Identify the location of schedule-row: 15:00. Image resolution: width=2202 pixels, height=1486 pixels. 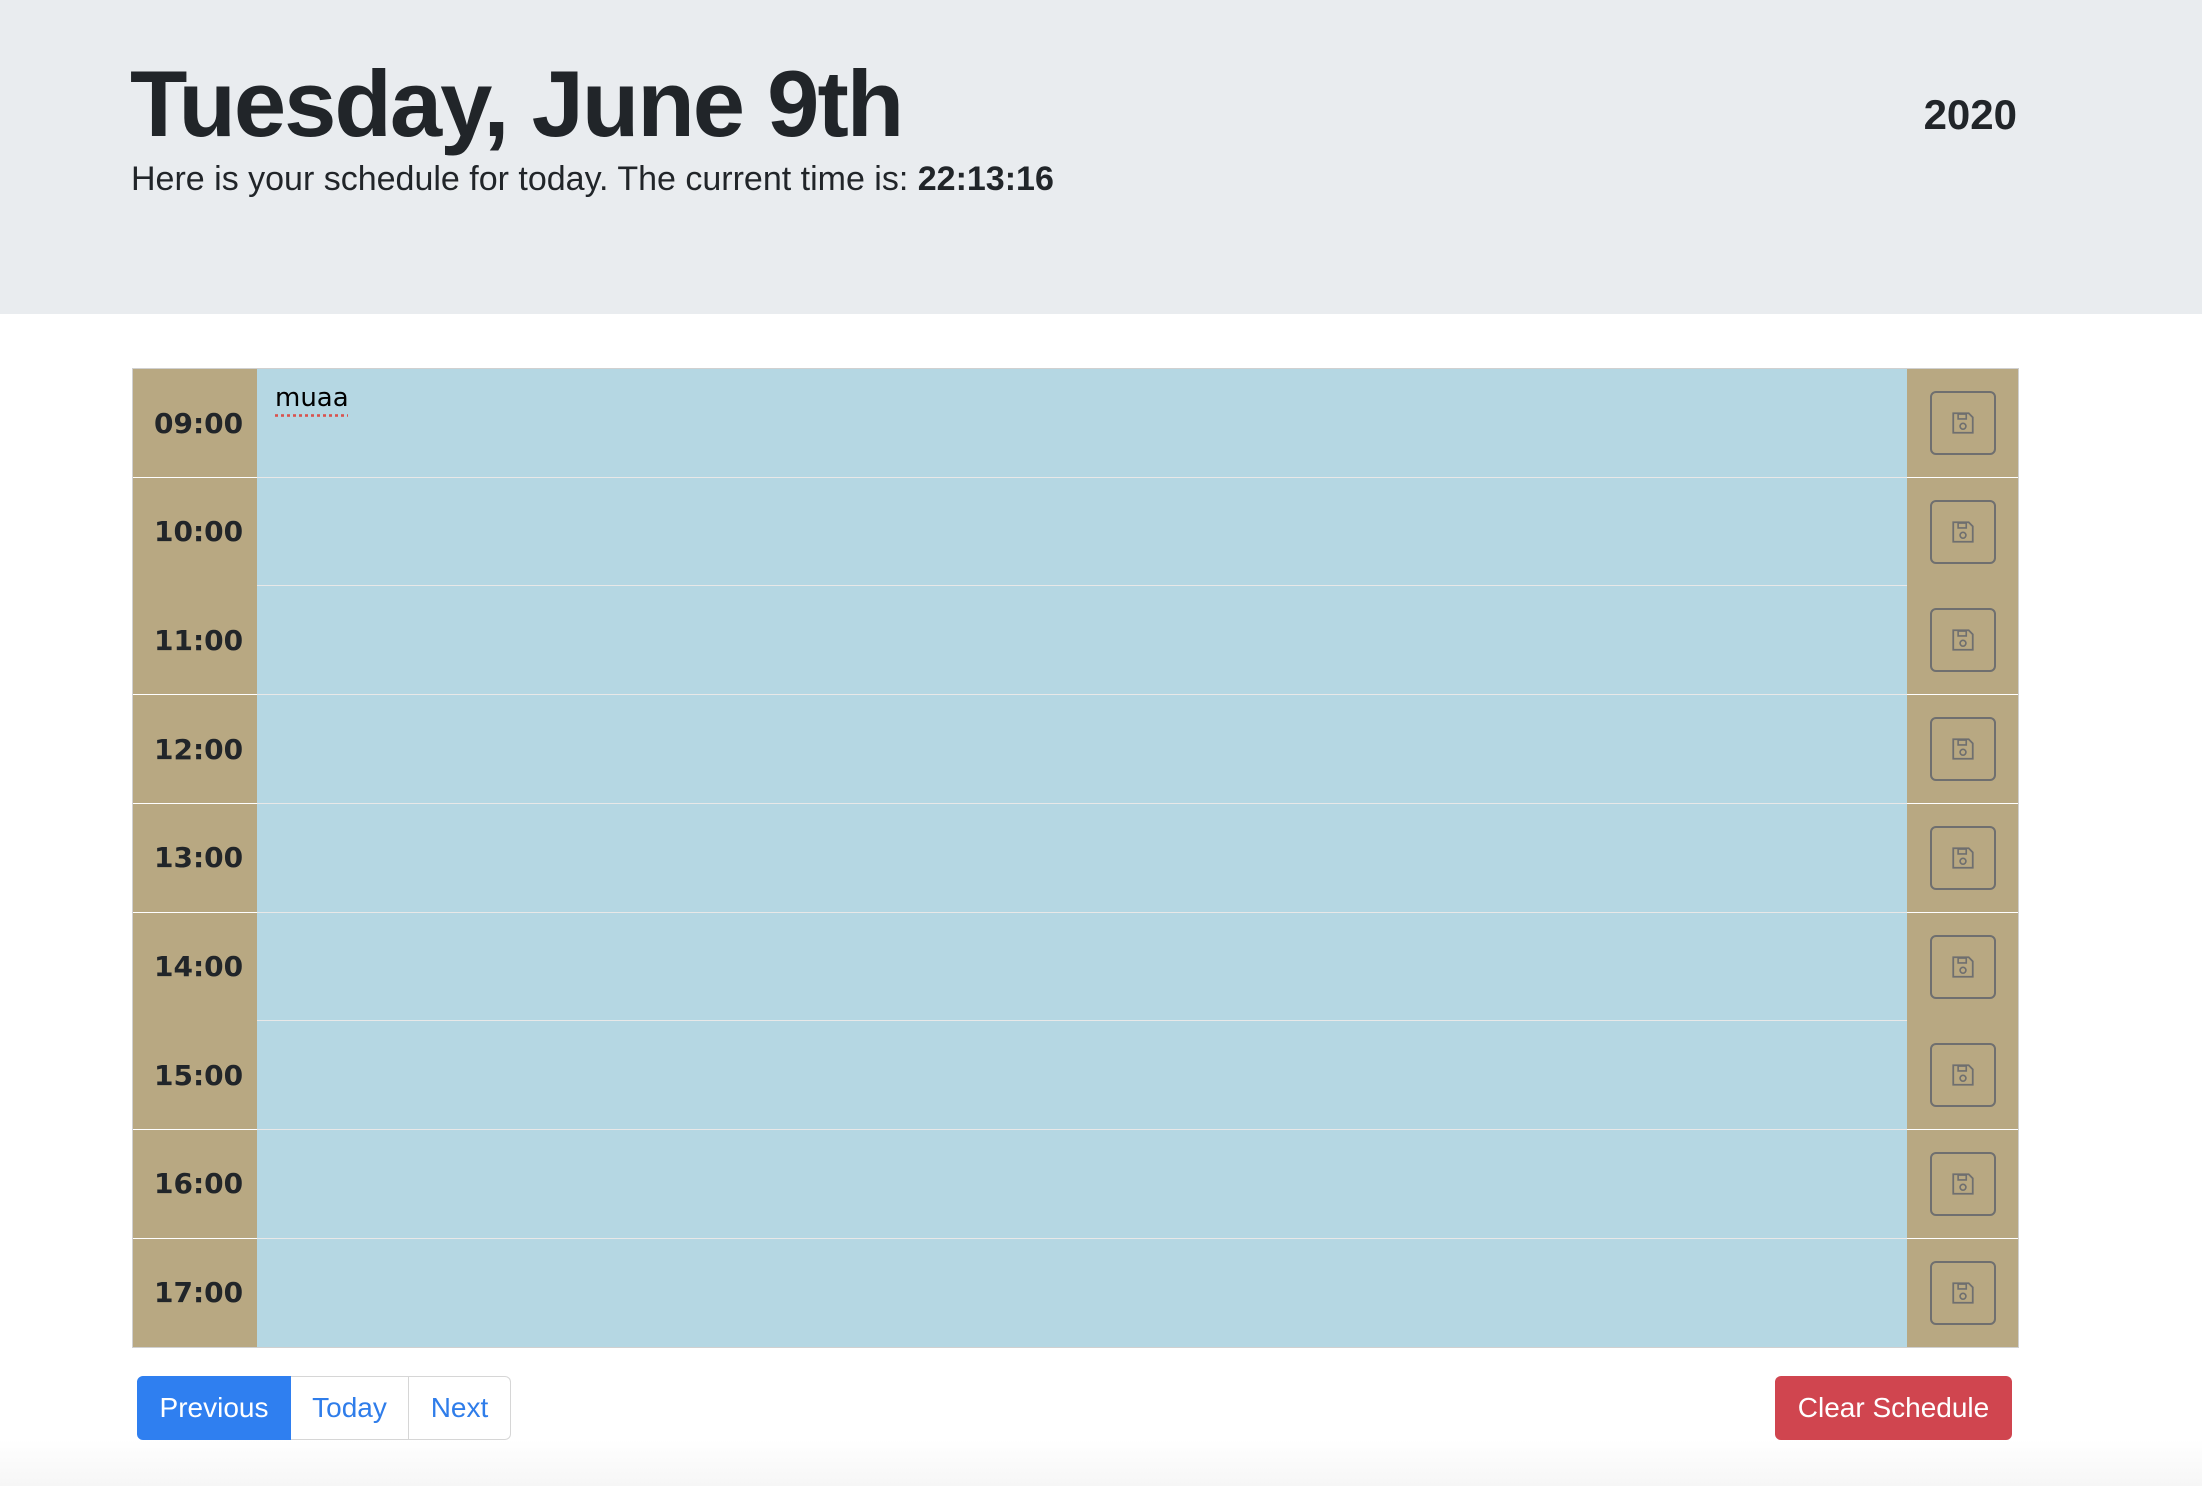
(1075, 1075).